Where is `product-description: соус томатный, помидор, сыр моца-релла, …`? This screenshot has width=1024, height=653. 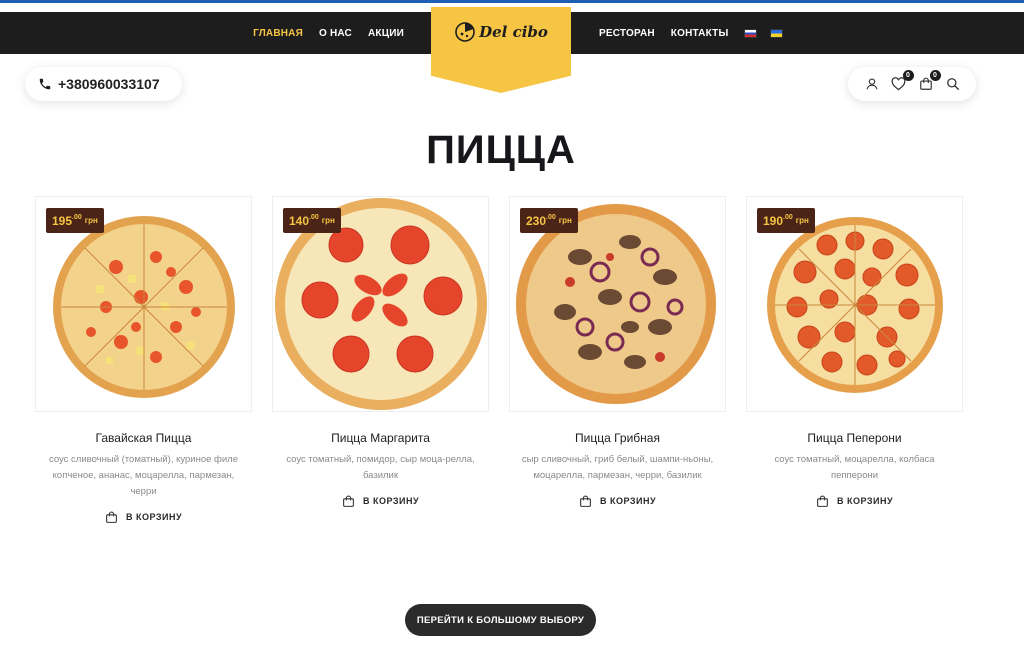
product-description: соус томатный, помидор, сыр моца-релла, … is located at coordinates (380, 467).